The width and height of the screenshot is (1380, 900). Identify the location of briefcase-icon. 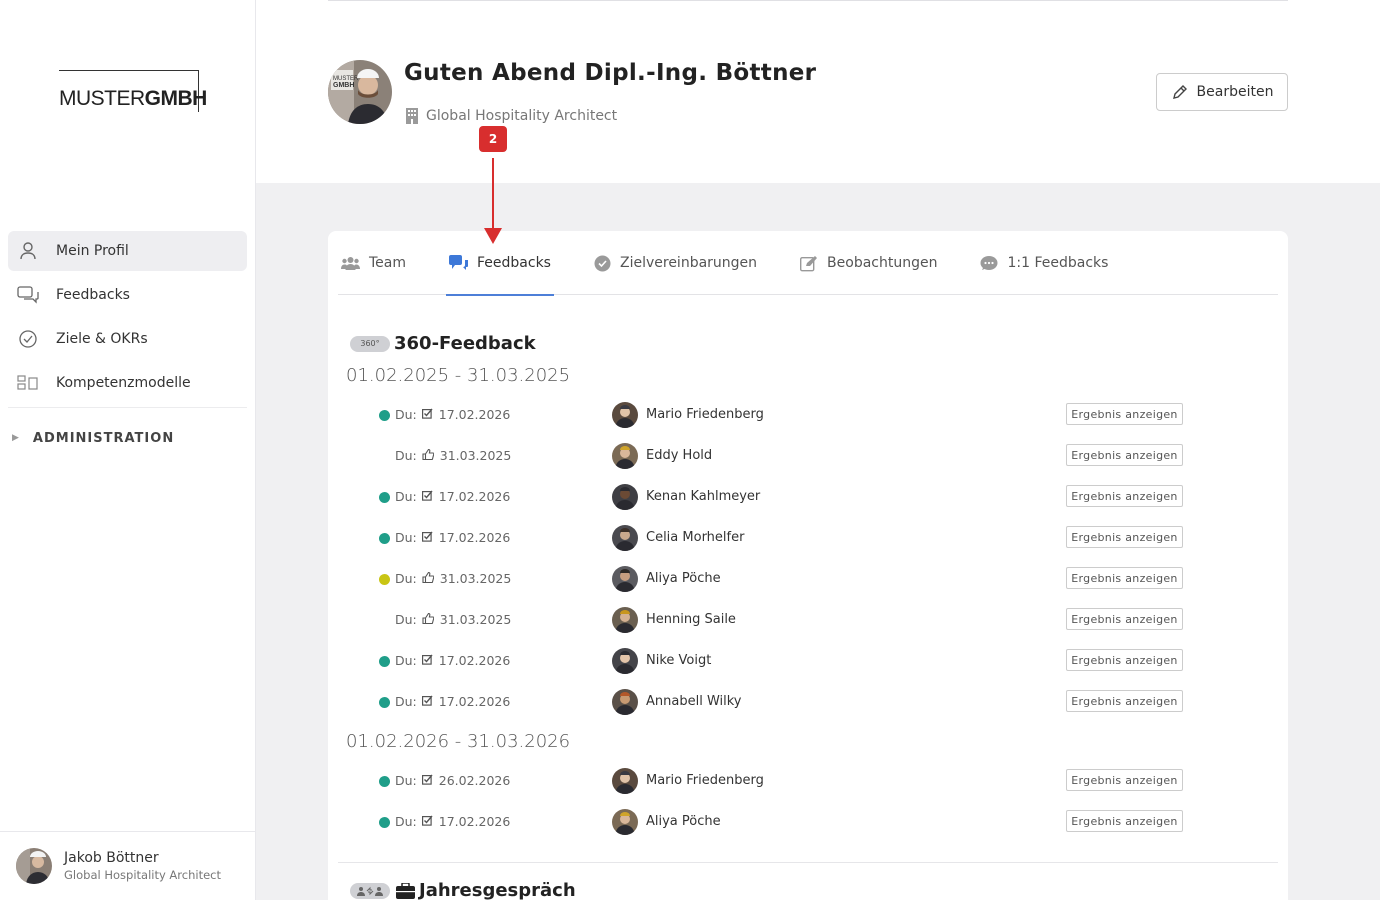
(405, 890).